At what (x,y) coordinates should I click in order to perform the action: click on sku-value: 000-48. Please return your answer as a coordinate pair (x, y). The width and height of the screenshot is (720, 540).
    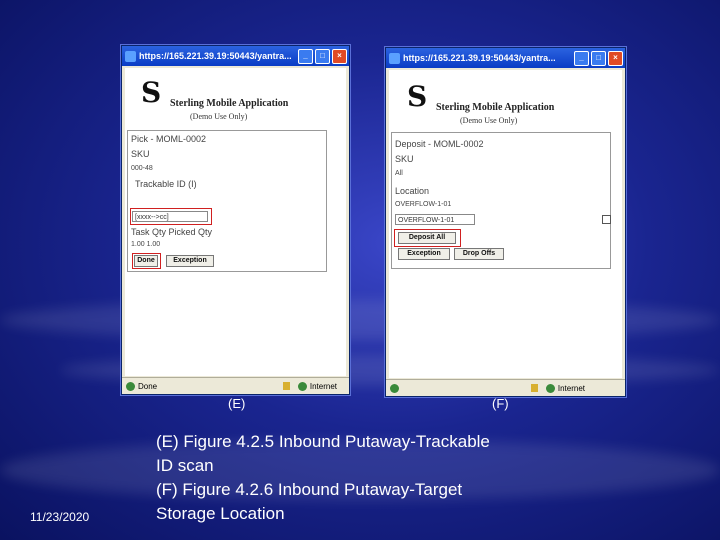
    Looking at the image, I should click on (142, 168).